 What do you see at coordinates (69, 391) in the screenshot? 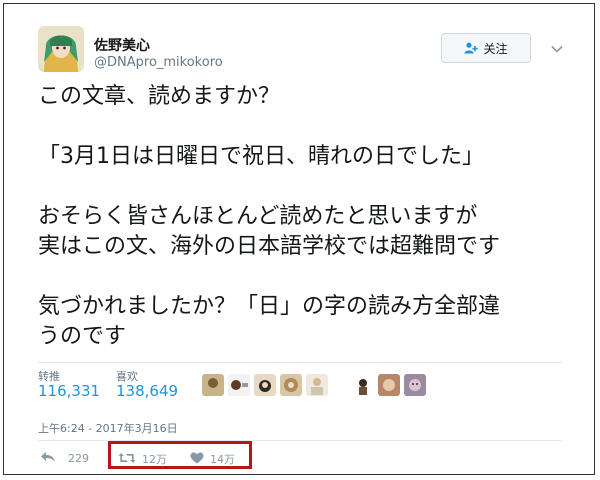
I see `retweets-count: 116,331` at bounding box center [69, 391].